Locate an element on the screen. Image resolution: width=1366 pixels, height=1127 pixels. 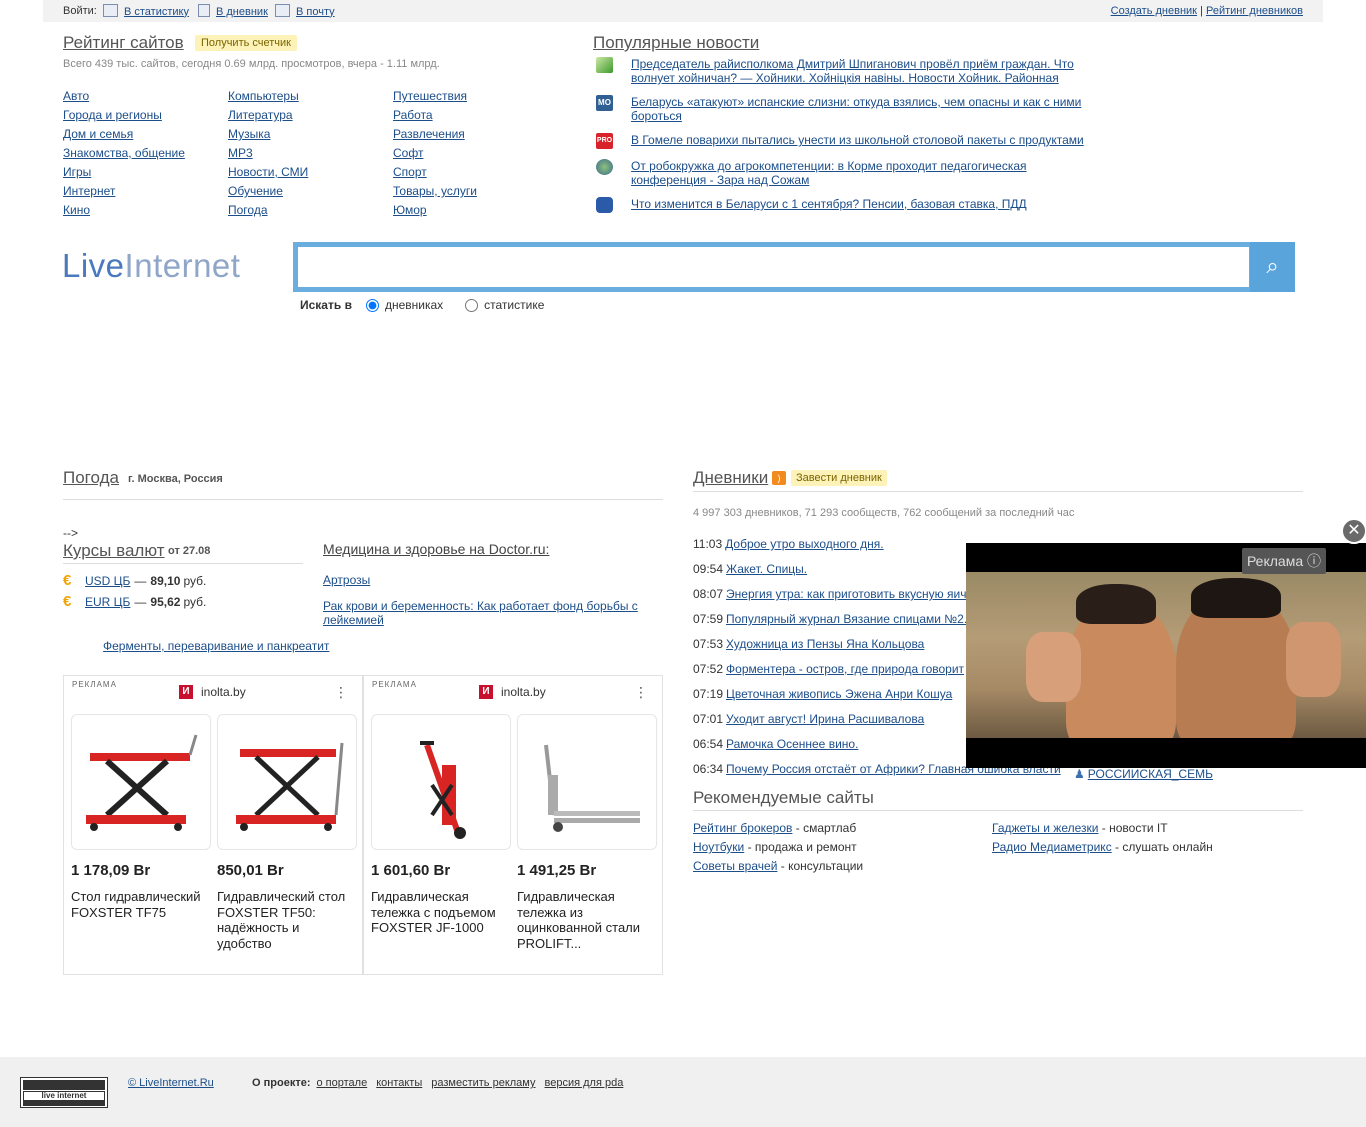
copyright-link: © LiveInternet.Ru is located at coordinates (171, 1083).